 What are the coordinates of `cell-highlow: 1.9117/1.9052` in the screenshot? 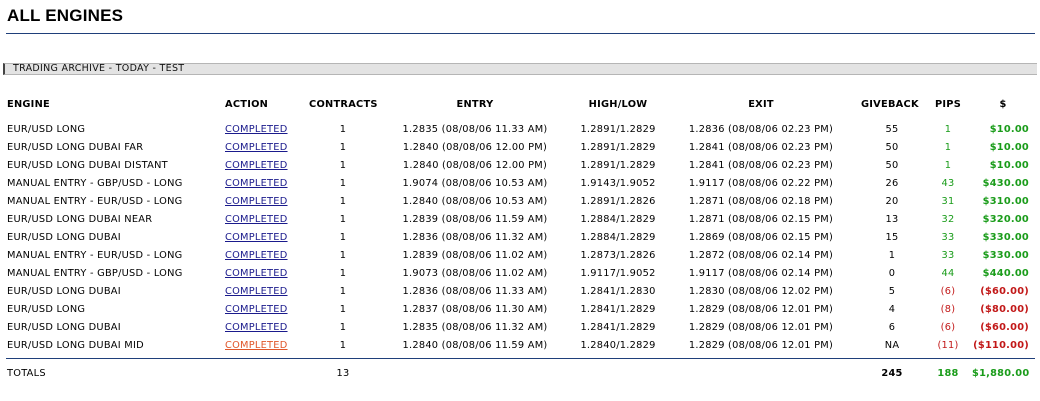 It's located at (618, 273).